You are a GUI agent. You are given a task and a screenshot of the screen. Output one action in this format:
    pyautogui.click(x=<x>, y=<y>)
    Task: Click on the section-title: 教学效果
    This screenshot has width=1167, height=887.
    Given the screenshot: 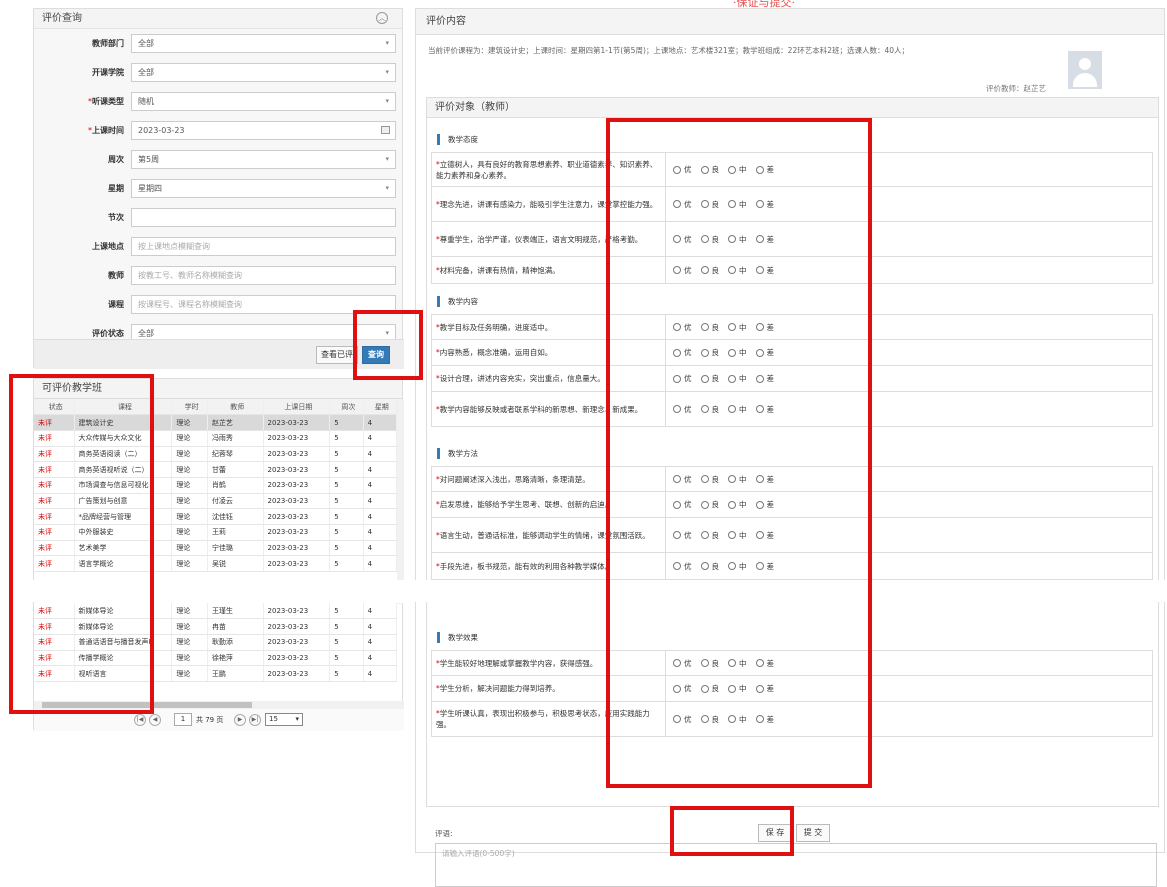 What is the action you would take?
    pyautogui.click(x=457, y=637)
    